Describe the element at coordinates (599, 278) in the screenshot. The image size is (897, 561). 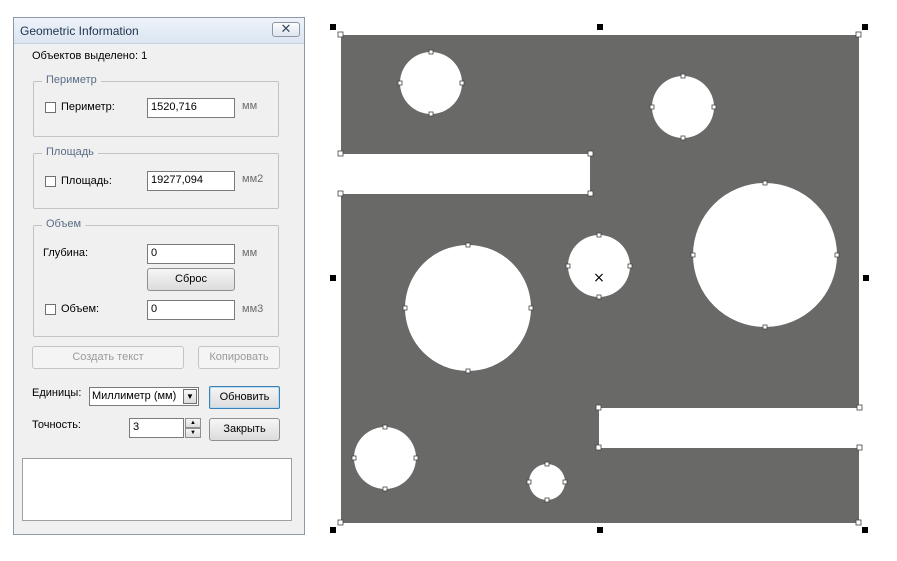
I see `center-mark-icon: ×` at that location.